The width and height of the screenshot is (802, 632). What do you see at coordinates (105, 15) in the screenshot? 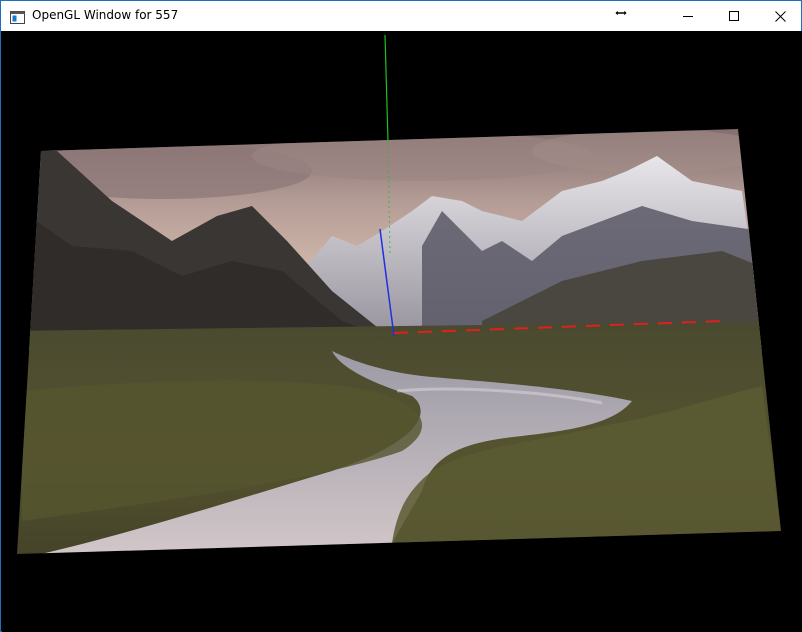
I see `window-title: OpenGL Window for 557` at bounding box center [105, 15].